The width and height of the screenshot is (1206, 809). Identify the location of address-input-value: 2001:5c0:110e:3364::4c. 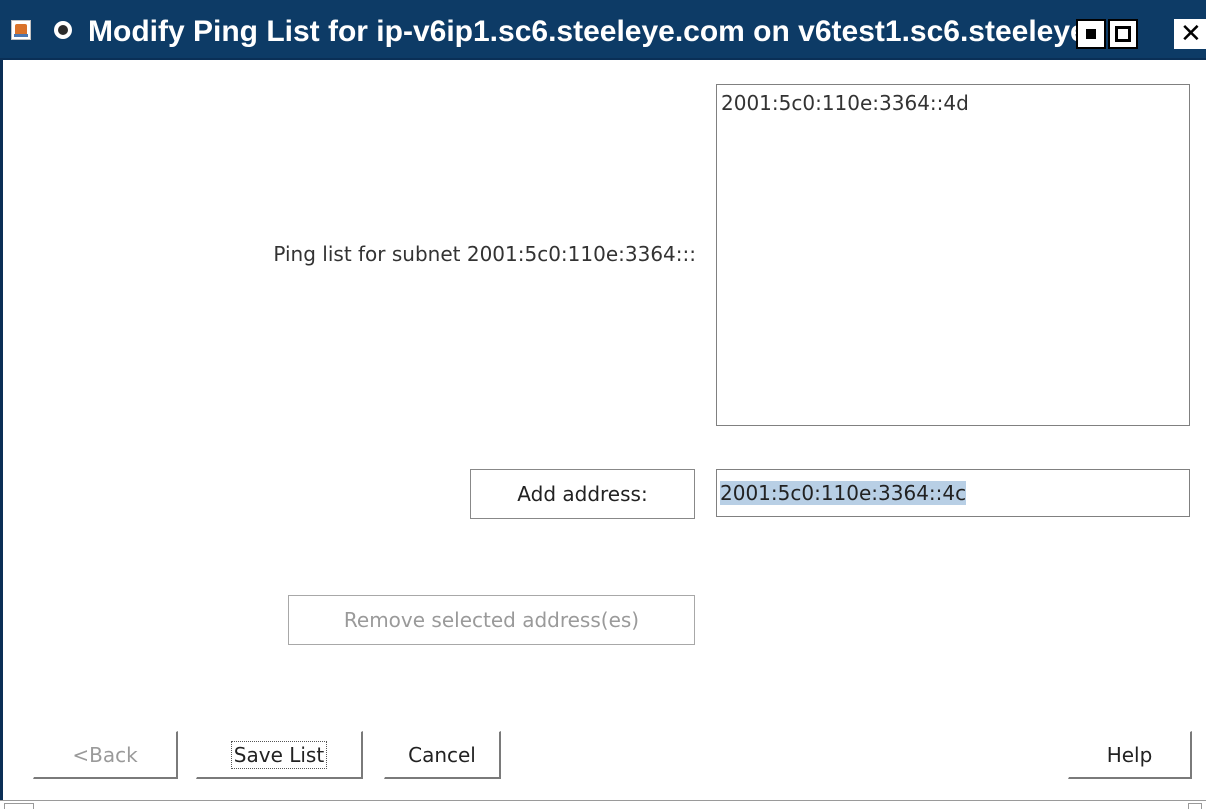
(843, 493).